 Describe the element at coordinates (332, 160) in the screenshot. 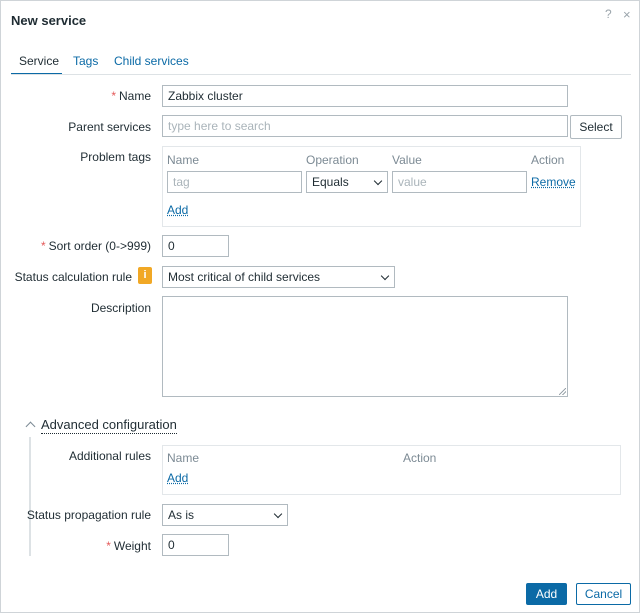

I see `problem-tags-header-operation: Operation` at that location.